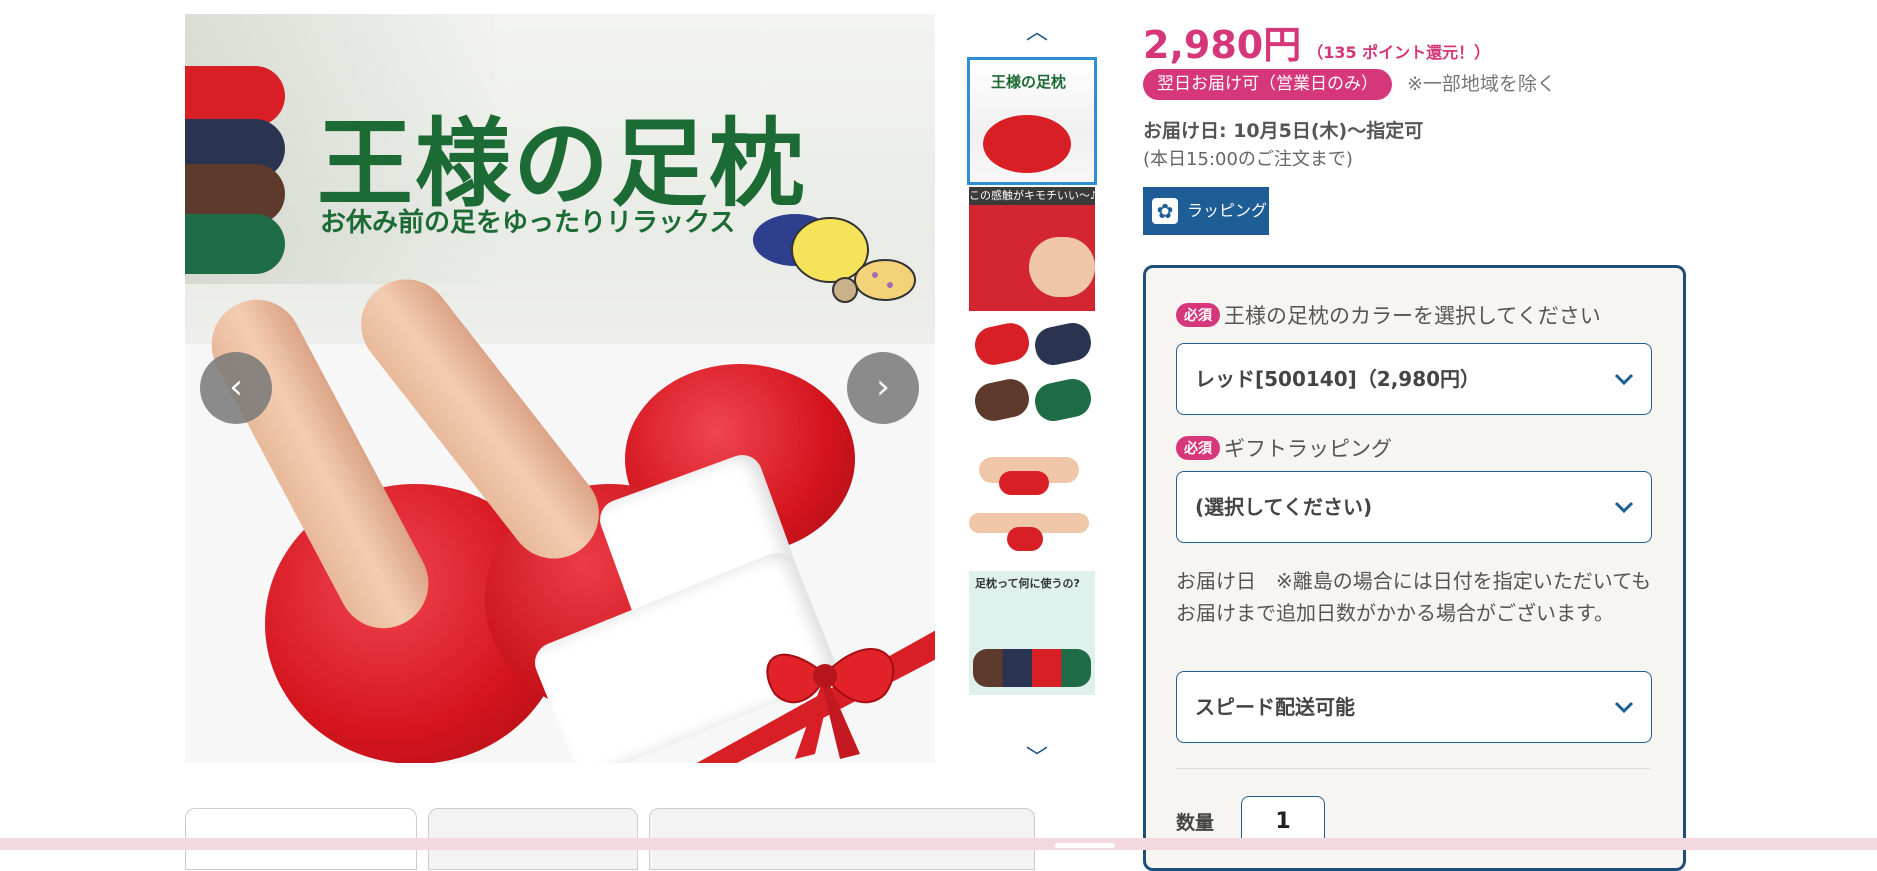 The width and height of the screenshot is (1877, 871). Describe the element at coordinates (1222, 45) in the screenshot. I see `price-value: 2,980円` at that location.